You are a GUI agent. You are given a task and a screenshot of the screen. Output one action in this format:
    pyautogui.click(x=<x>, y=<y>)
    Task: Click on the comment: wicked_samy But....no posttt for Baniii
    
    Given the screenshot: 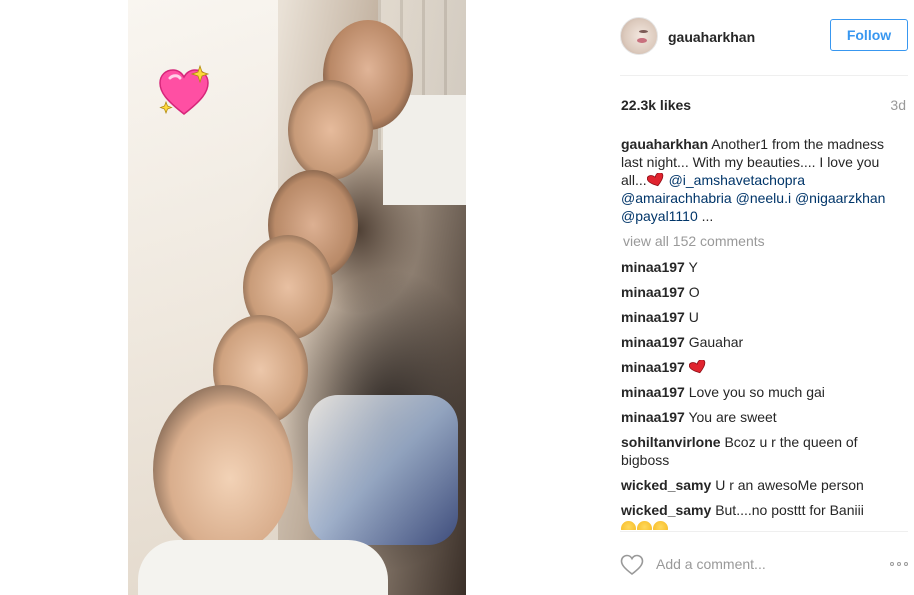 What is the action you would take?
    pyautogui.click(x=762, y=515)
    